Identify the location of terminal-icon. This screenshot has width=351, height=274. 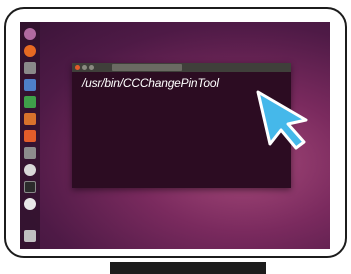
(30, 187).